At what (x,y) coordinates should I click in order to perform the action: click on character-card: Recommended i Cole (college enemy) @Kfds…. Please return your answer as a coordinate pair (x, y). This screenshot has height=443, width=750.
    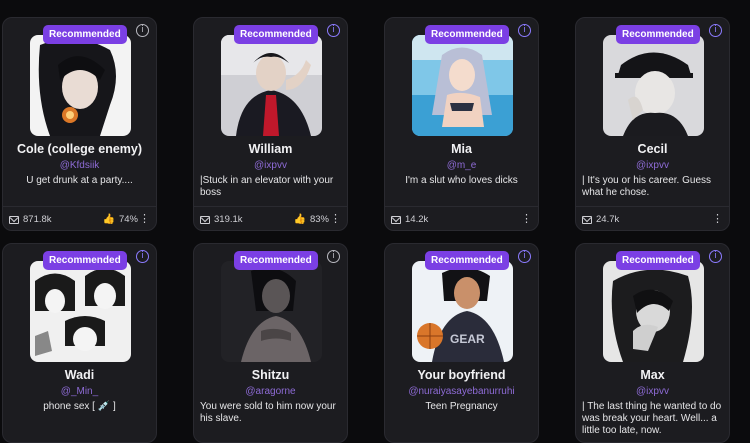
    Looking at the image, I should click on (79, 124).